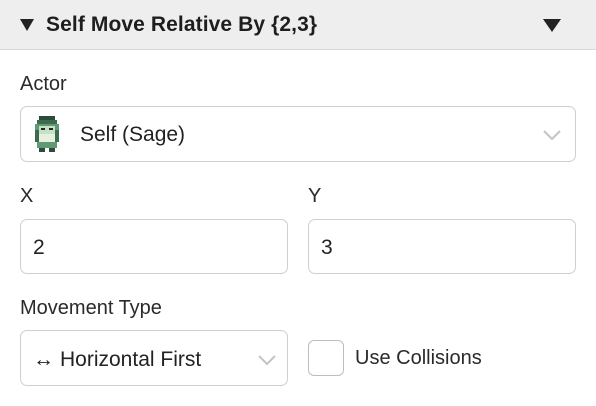 This screenshot has height=406, width=596. I want to click on event-title: Self Move Relative By {2,3}, so click(182, 24).